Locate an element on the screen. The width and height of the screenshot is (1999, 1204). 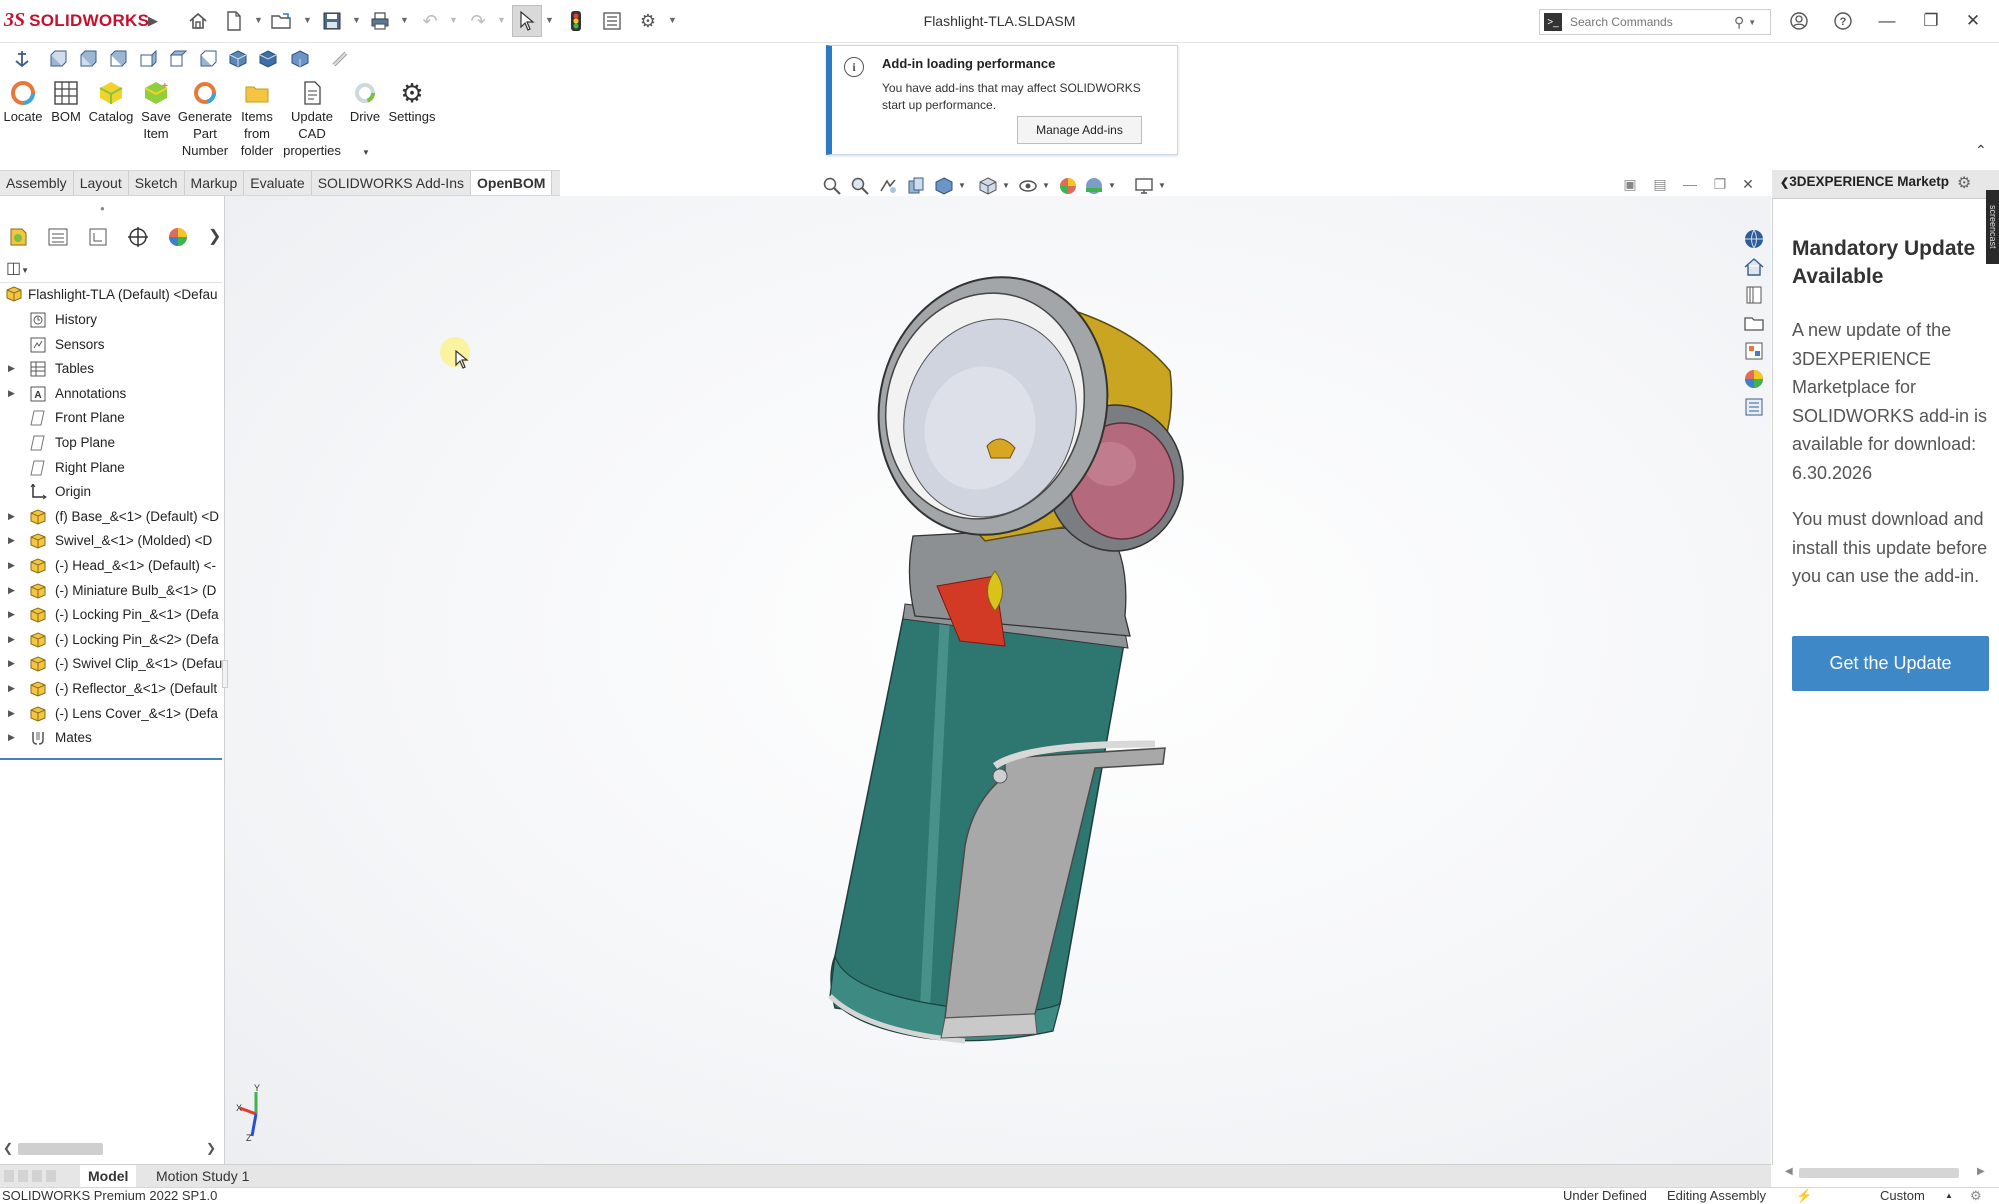
tree-item-swivel-1-molded-d: ▶ Swivel_&<1> (Molded) <D is located at coordinates (111, 540).